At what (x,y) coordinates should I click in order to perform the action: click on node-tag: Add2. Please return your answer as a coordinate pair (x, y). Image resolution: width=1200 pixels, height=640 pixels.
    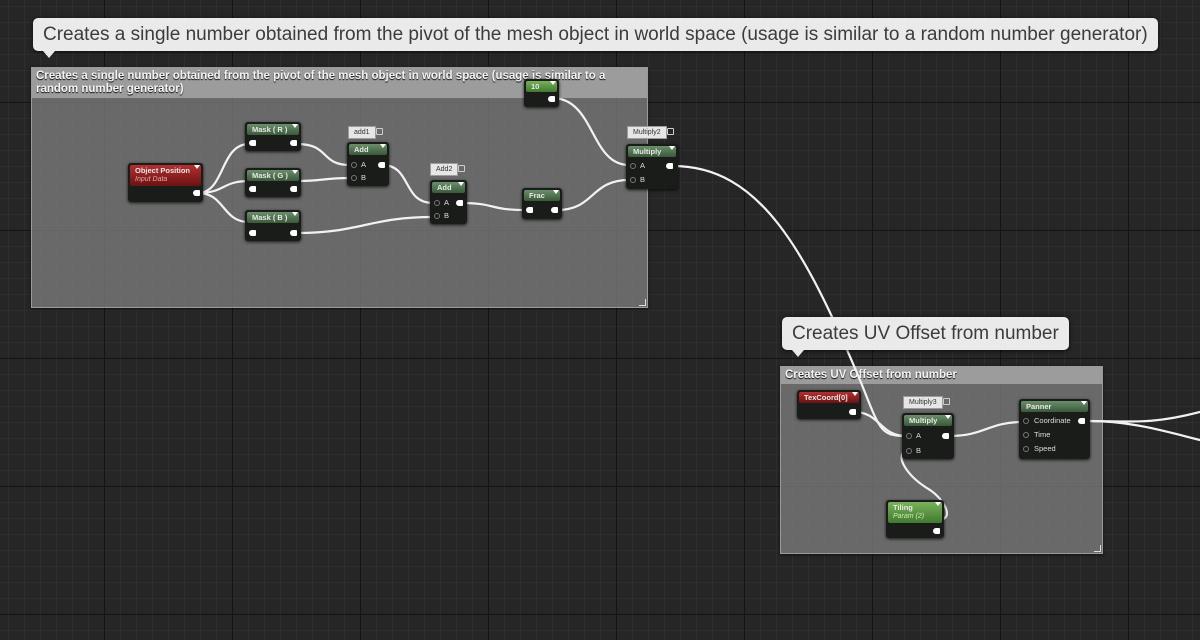
    Looking at the image, I should click on (448, 169).